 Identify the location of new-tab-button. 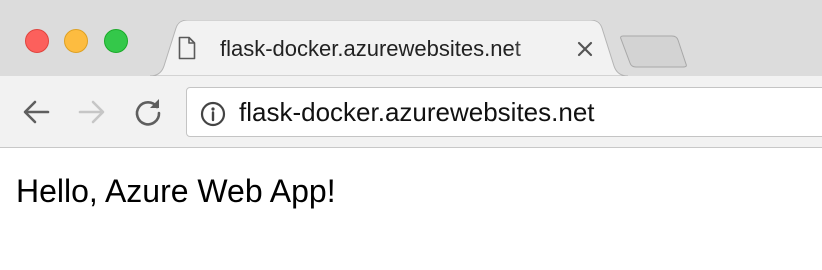
(655, 51).